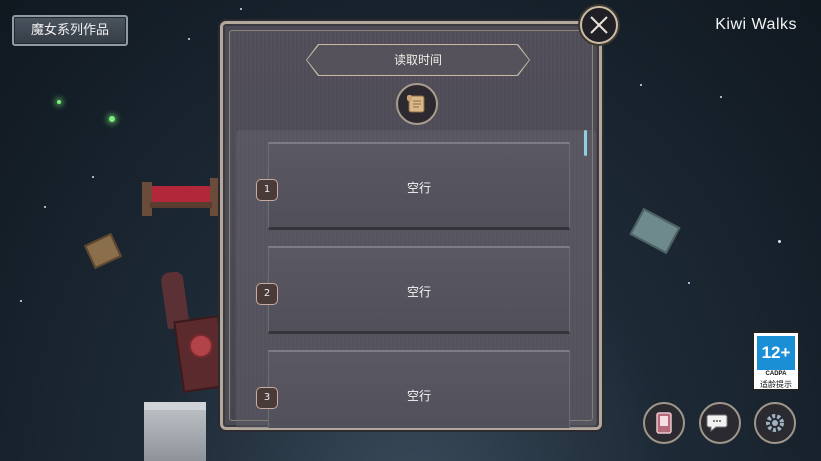  Describe the element at coordinates (776, 384) in the screenshot. I see `rating-tip: 适龄提示` at that location.